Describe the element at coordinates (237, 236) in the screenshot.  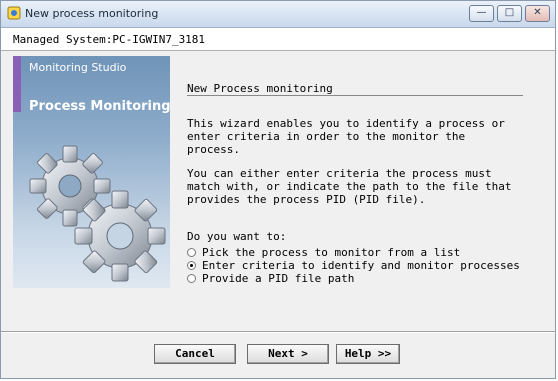
I see `question-label: Do you want to:` at that location.